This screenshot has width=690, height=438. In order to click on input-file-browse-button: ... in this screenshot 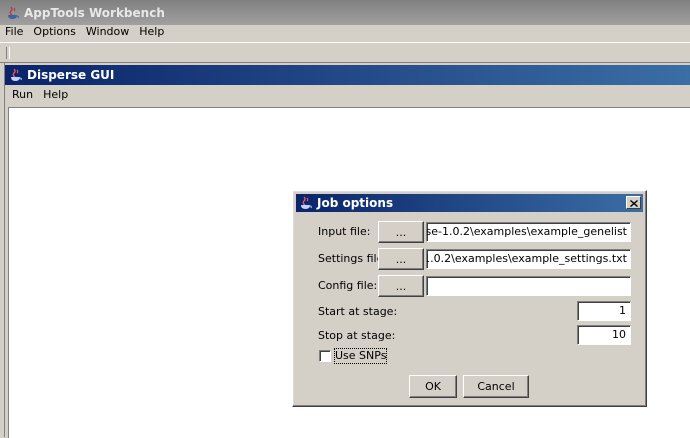, I will do `click(401, 232)`.